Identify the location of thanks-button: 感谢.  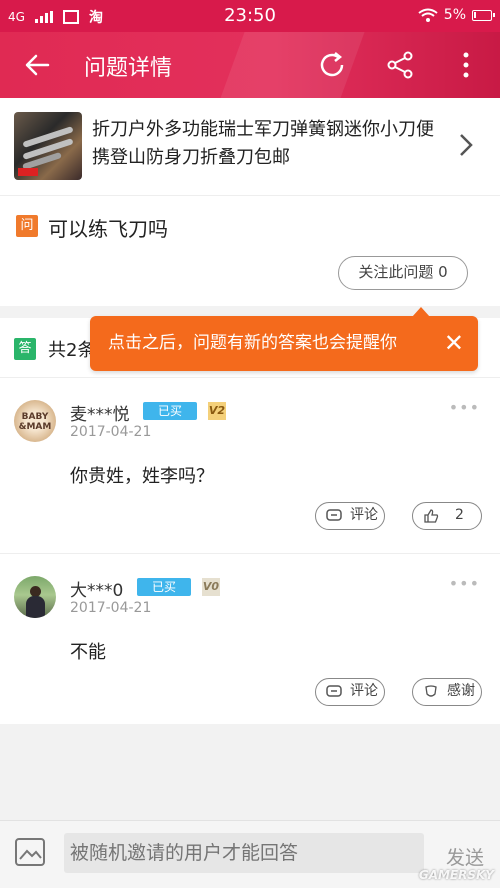
(447, 692).